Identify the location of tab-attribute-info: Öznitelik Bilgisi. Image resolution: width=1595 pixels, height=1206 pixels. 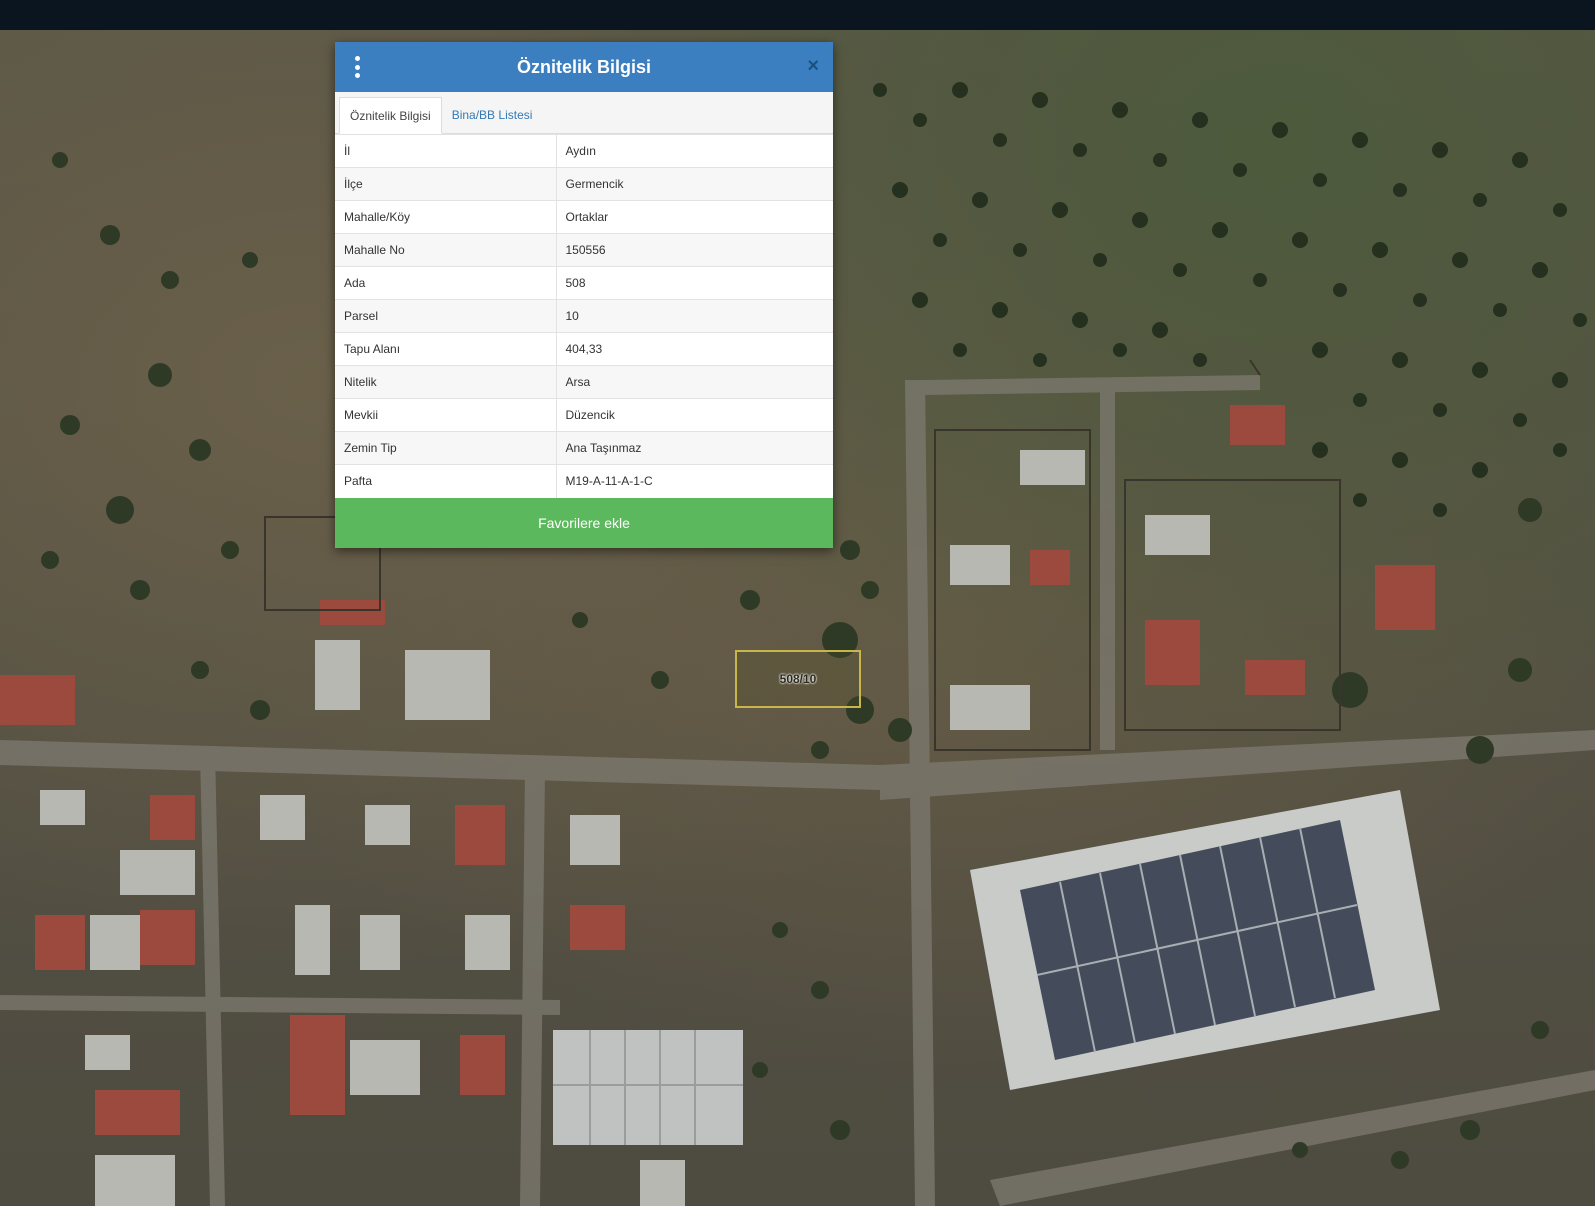
(390, 115).